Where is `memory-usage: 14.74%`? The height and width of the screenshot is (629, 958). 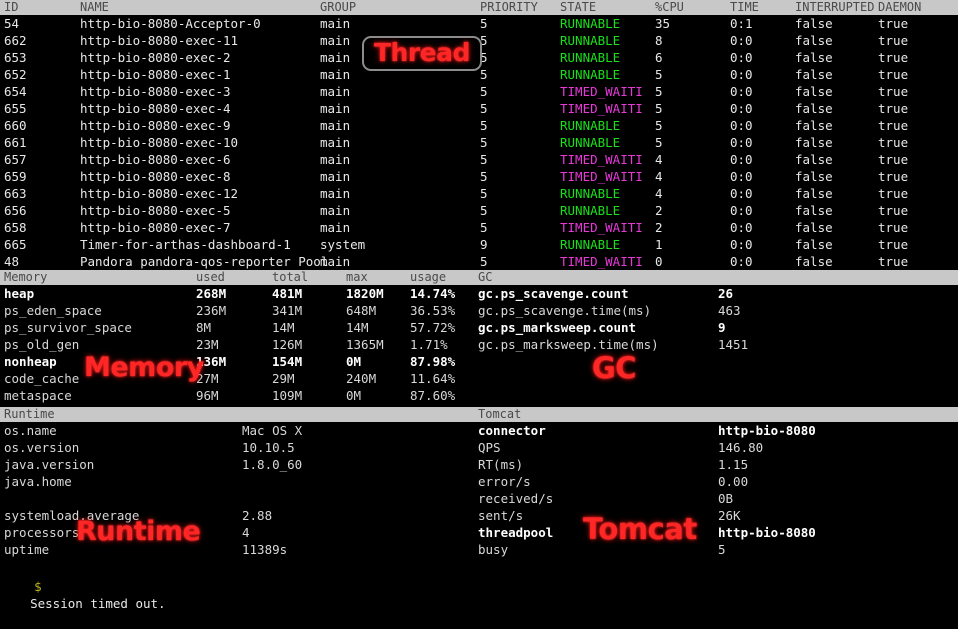
memory-usage: 14.74% is located at coordinates (433, 293).